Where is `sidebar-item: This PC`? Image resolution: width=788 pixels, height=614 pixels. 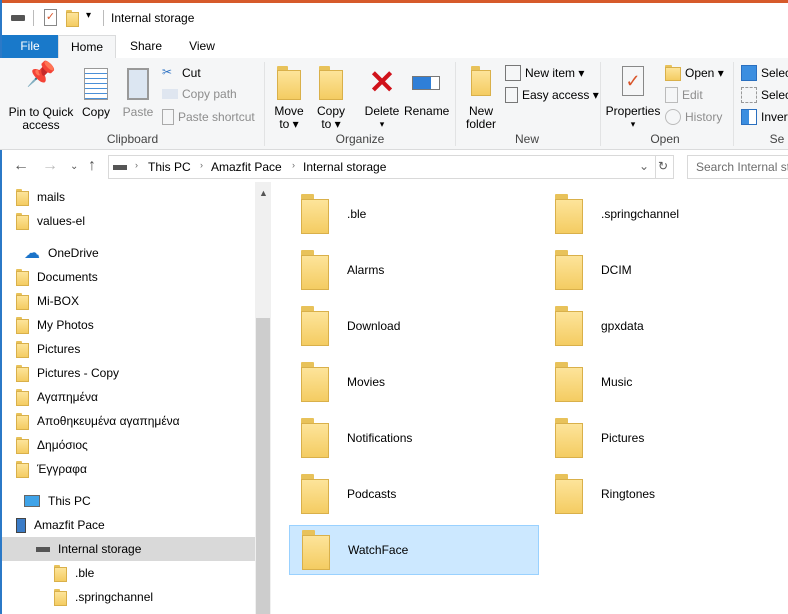
sidebar-item: This PC is located at coordinates (128, 501).